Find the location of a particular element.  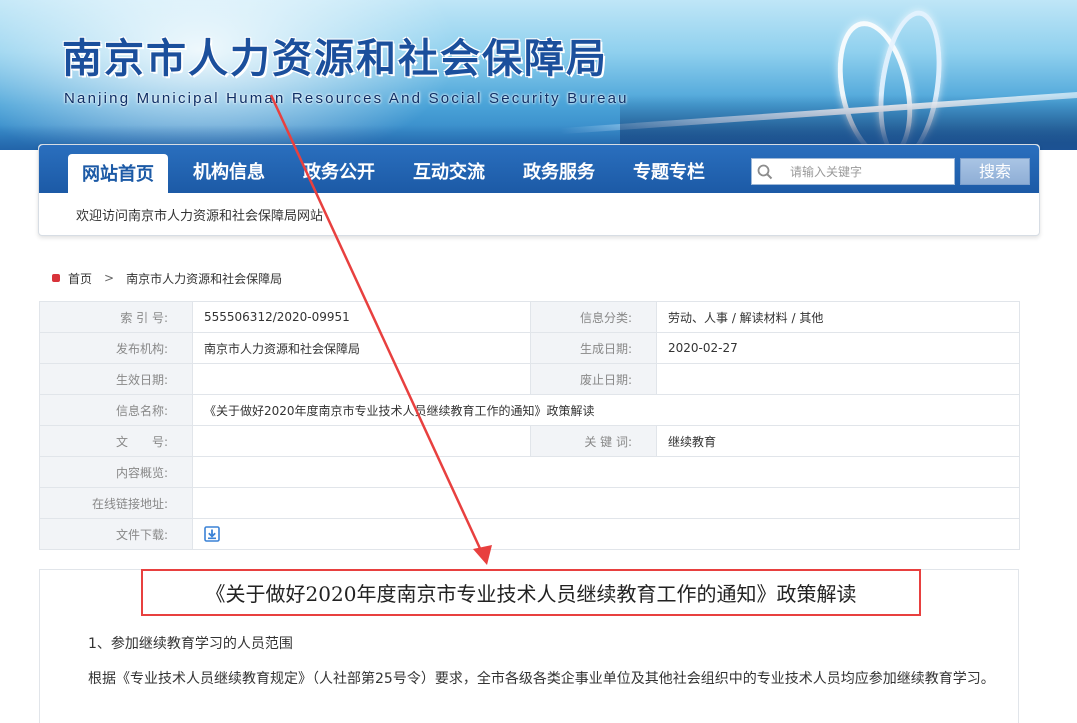

search-icon is located at coordinates (765, 172).